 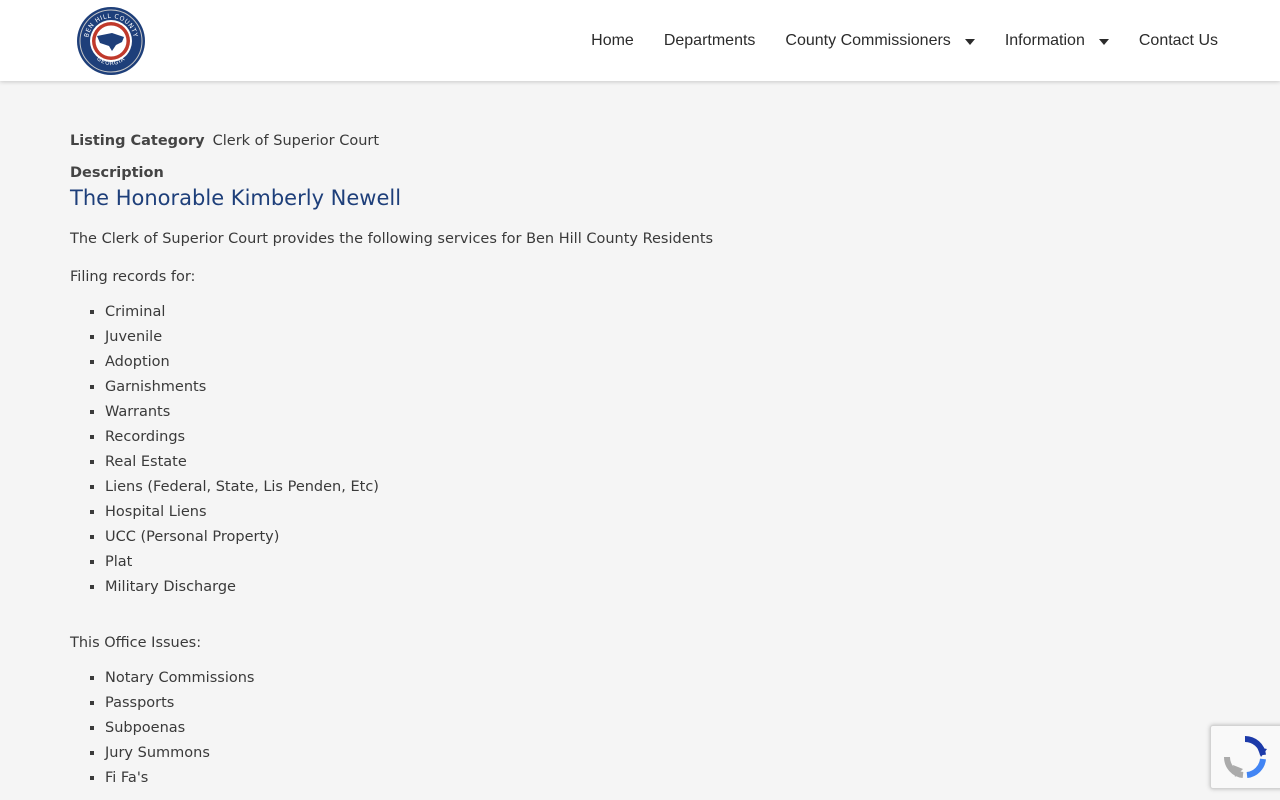 I want to click on nav-contact-us-label: Contact Us, so click(x=1178, y=40).